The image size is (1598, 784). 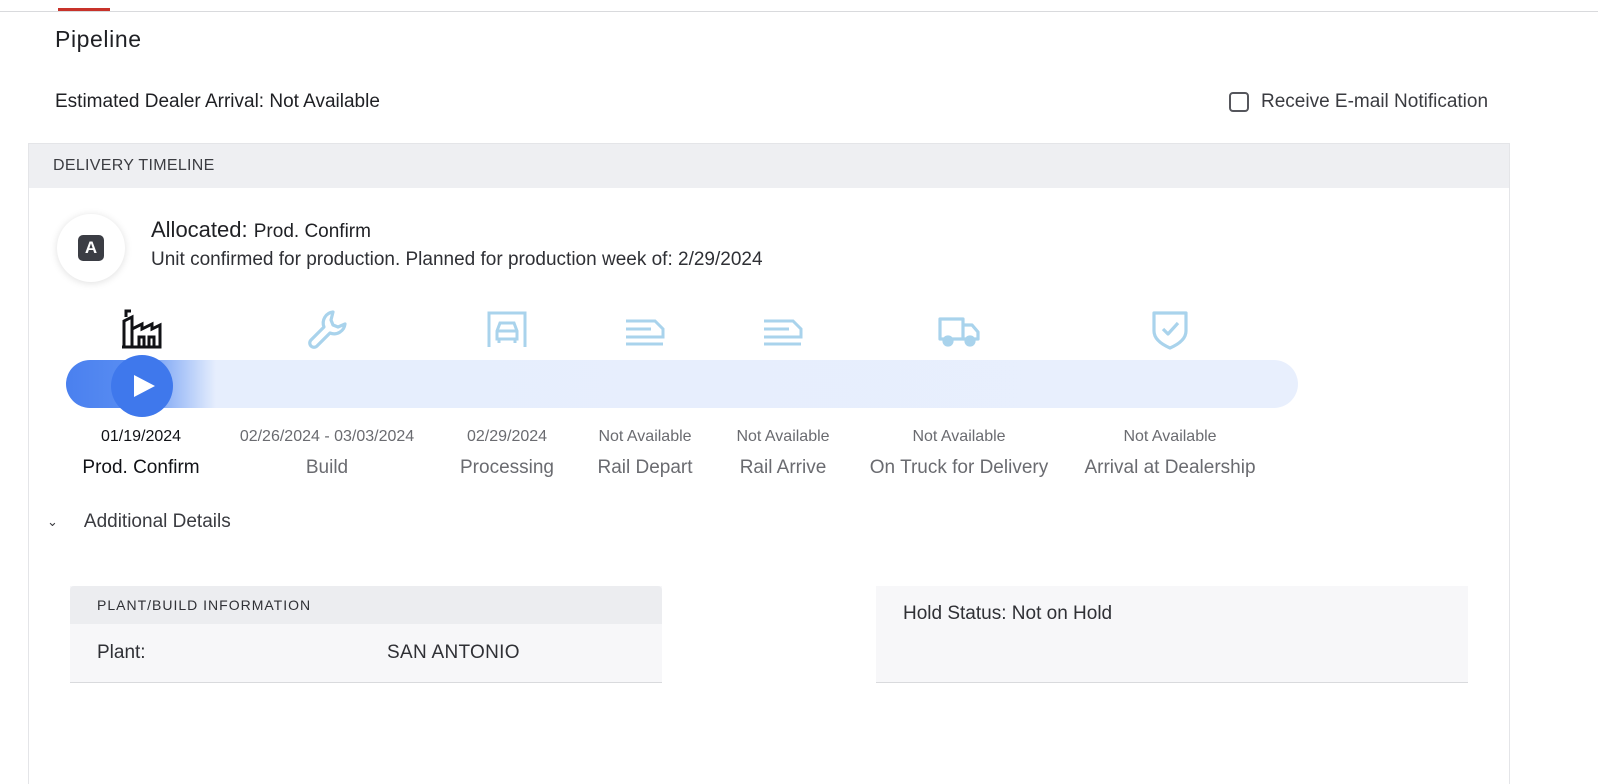 What do you see at coordinates (141, 436) in the screenshot?
I see `step-date-prod-confirm: 01/19/2024` at bounding box center [141, 436].